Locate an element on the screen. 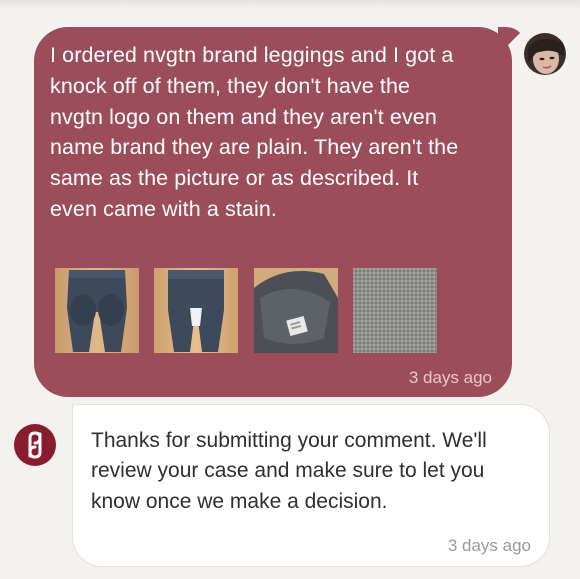  top-divider-shadow is located at coordinates (290, 5).